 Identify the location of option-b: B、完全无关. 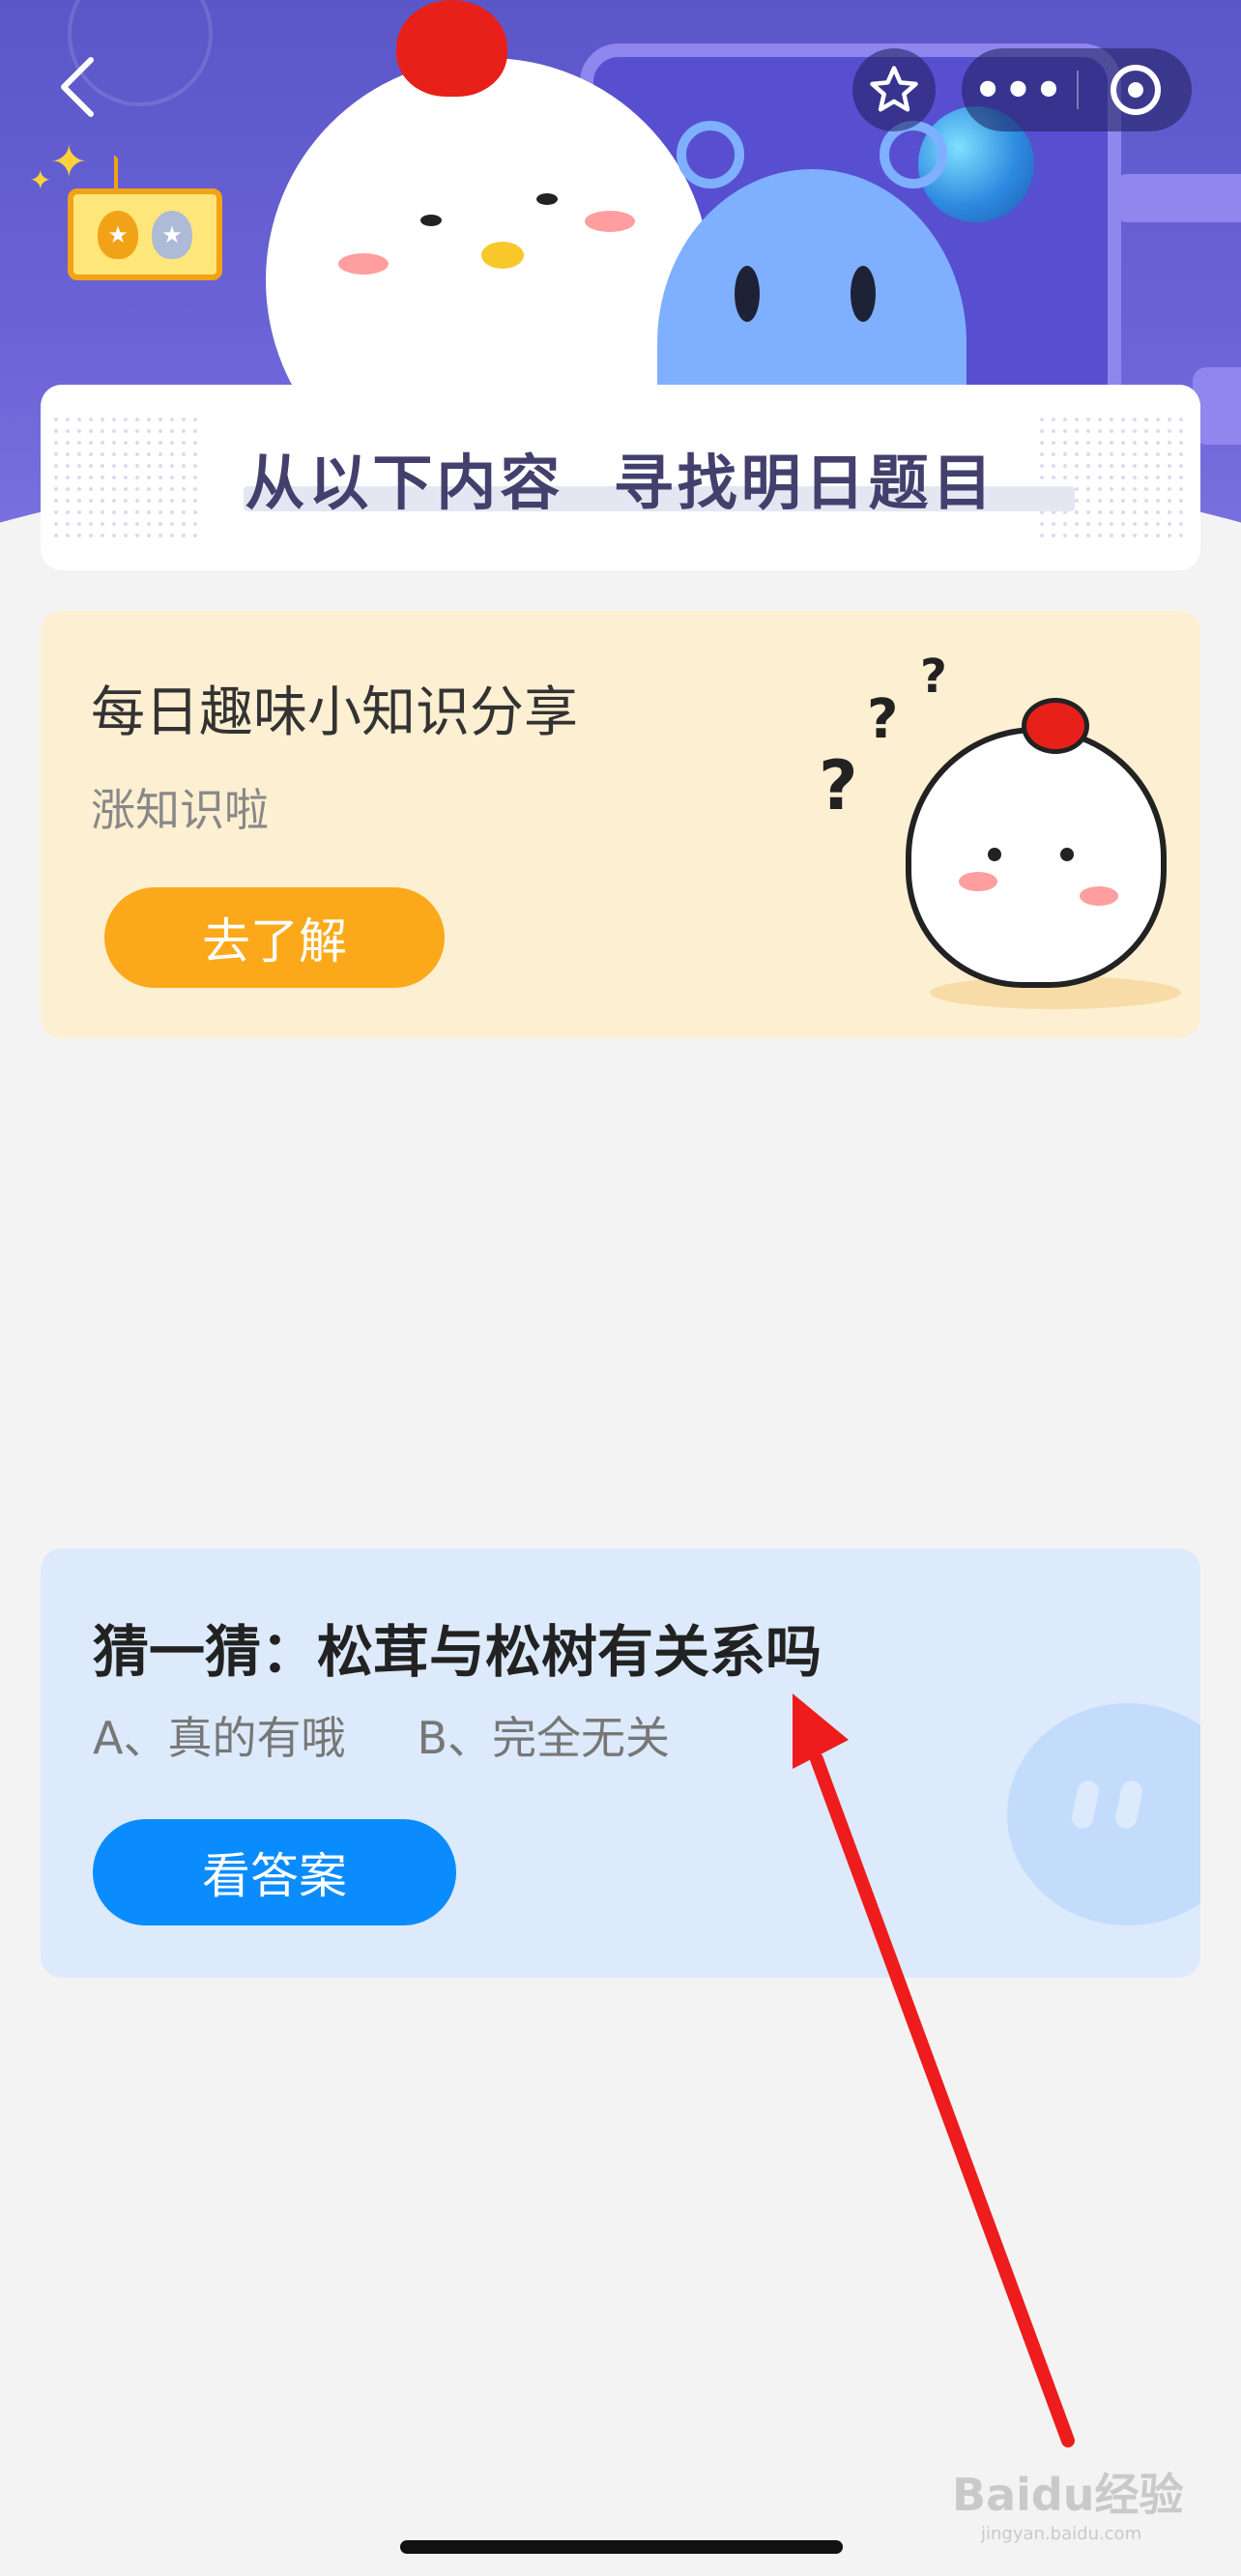
(544, 1738).